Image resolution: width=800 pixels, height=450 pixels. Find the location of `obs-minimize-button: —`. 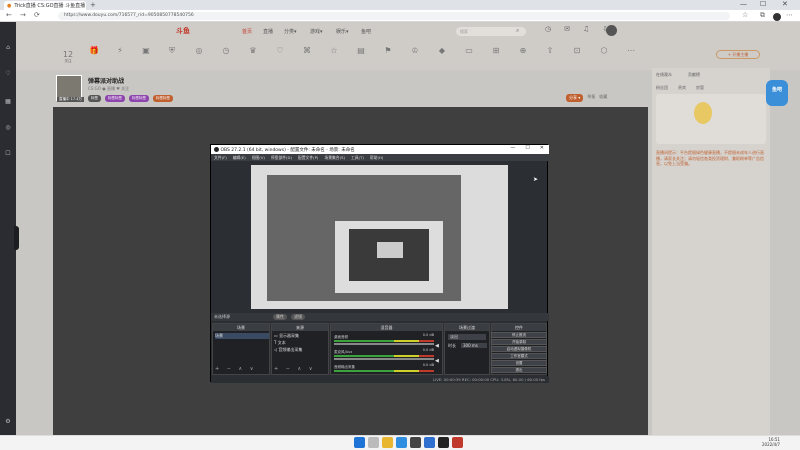

obs-minimize-button: — is located at coordinates (512, 148).